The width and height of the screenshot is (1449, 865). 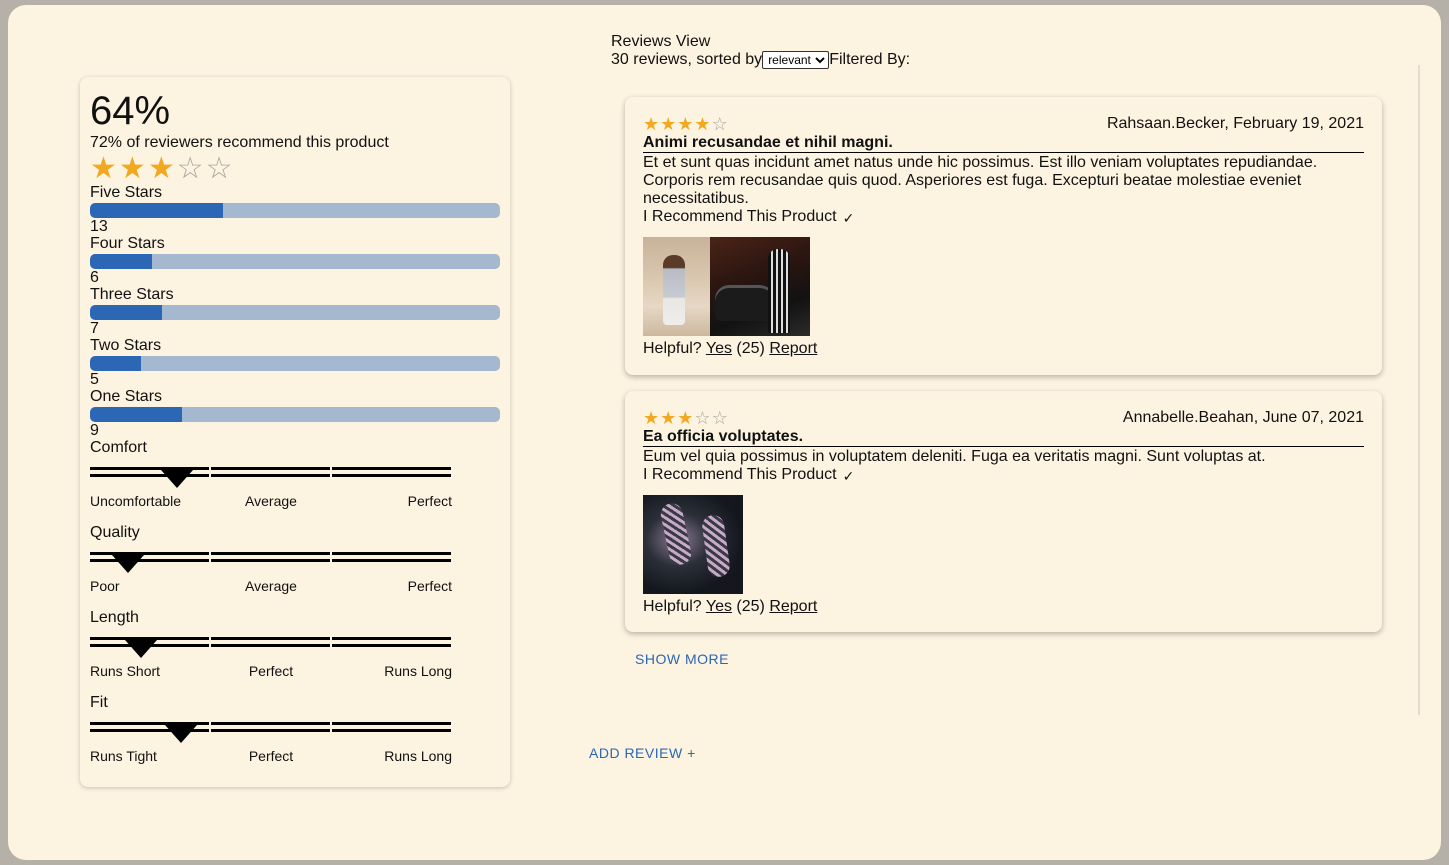 What do you see at coordinates (1003, 349) in the screenshot?
I see `helpful-line: Helpful? Yes (25) Report` at bounding box center [1003, 349].